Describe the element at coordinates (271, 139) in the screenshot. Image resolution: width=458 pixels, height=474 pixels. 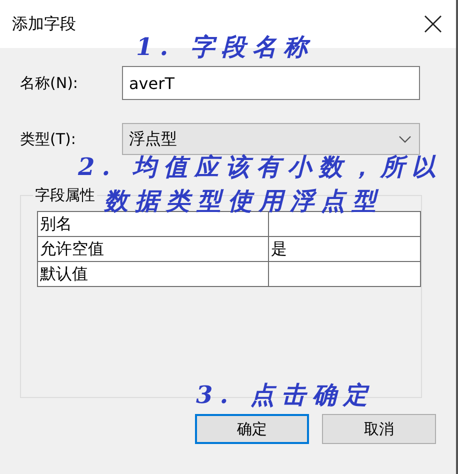
I see `type-dropdown: 浮点型` at that location.